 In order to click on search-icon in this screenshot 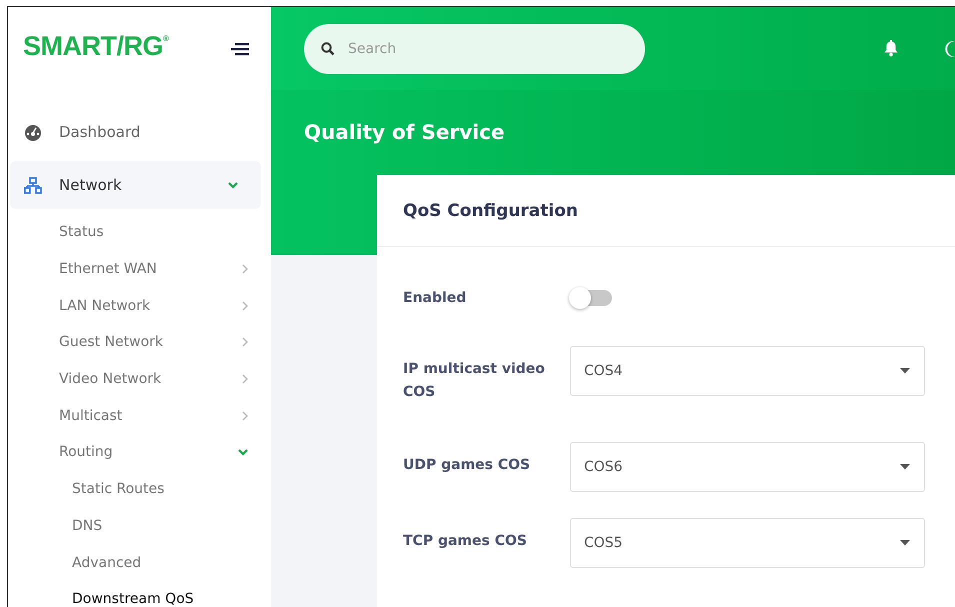, I will do `click(328, 49)`.